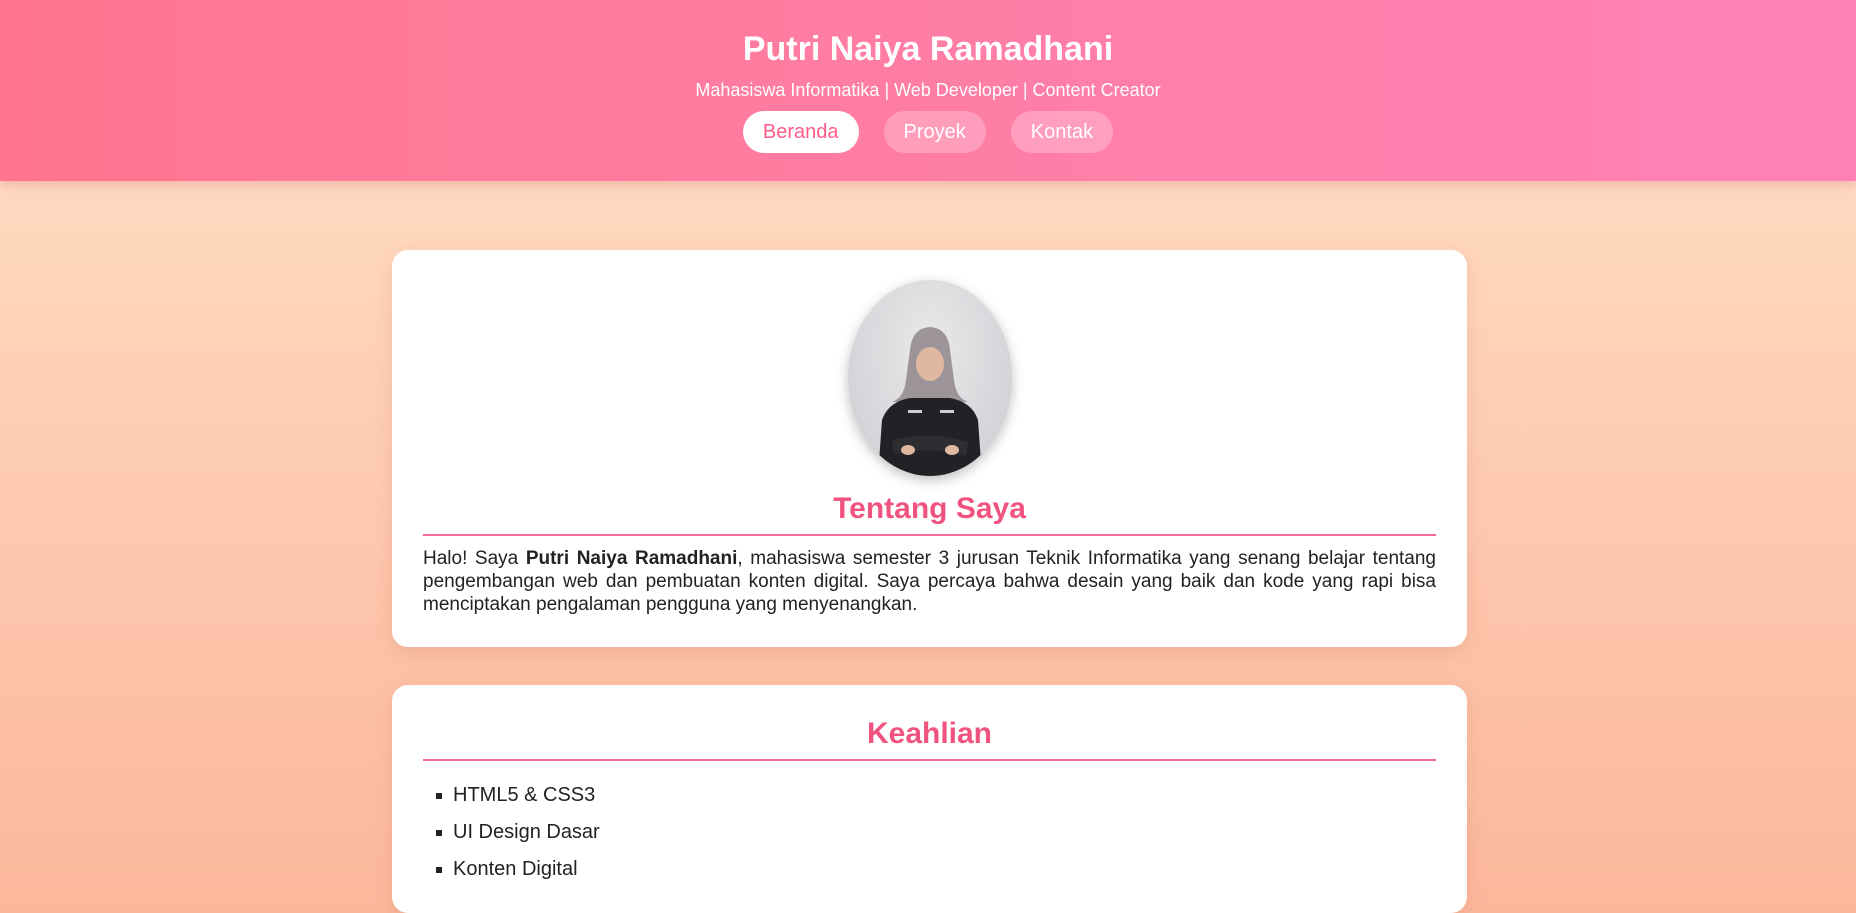 The width and height of the screenshot is (1856, 913). Describe the element at coordinates (518, 869) in the screenshot. I see `skill-item: Konten Digital` at that location.